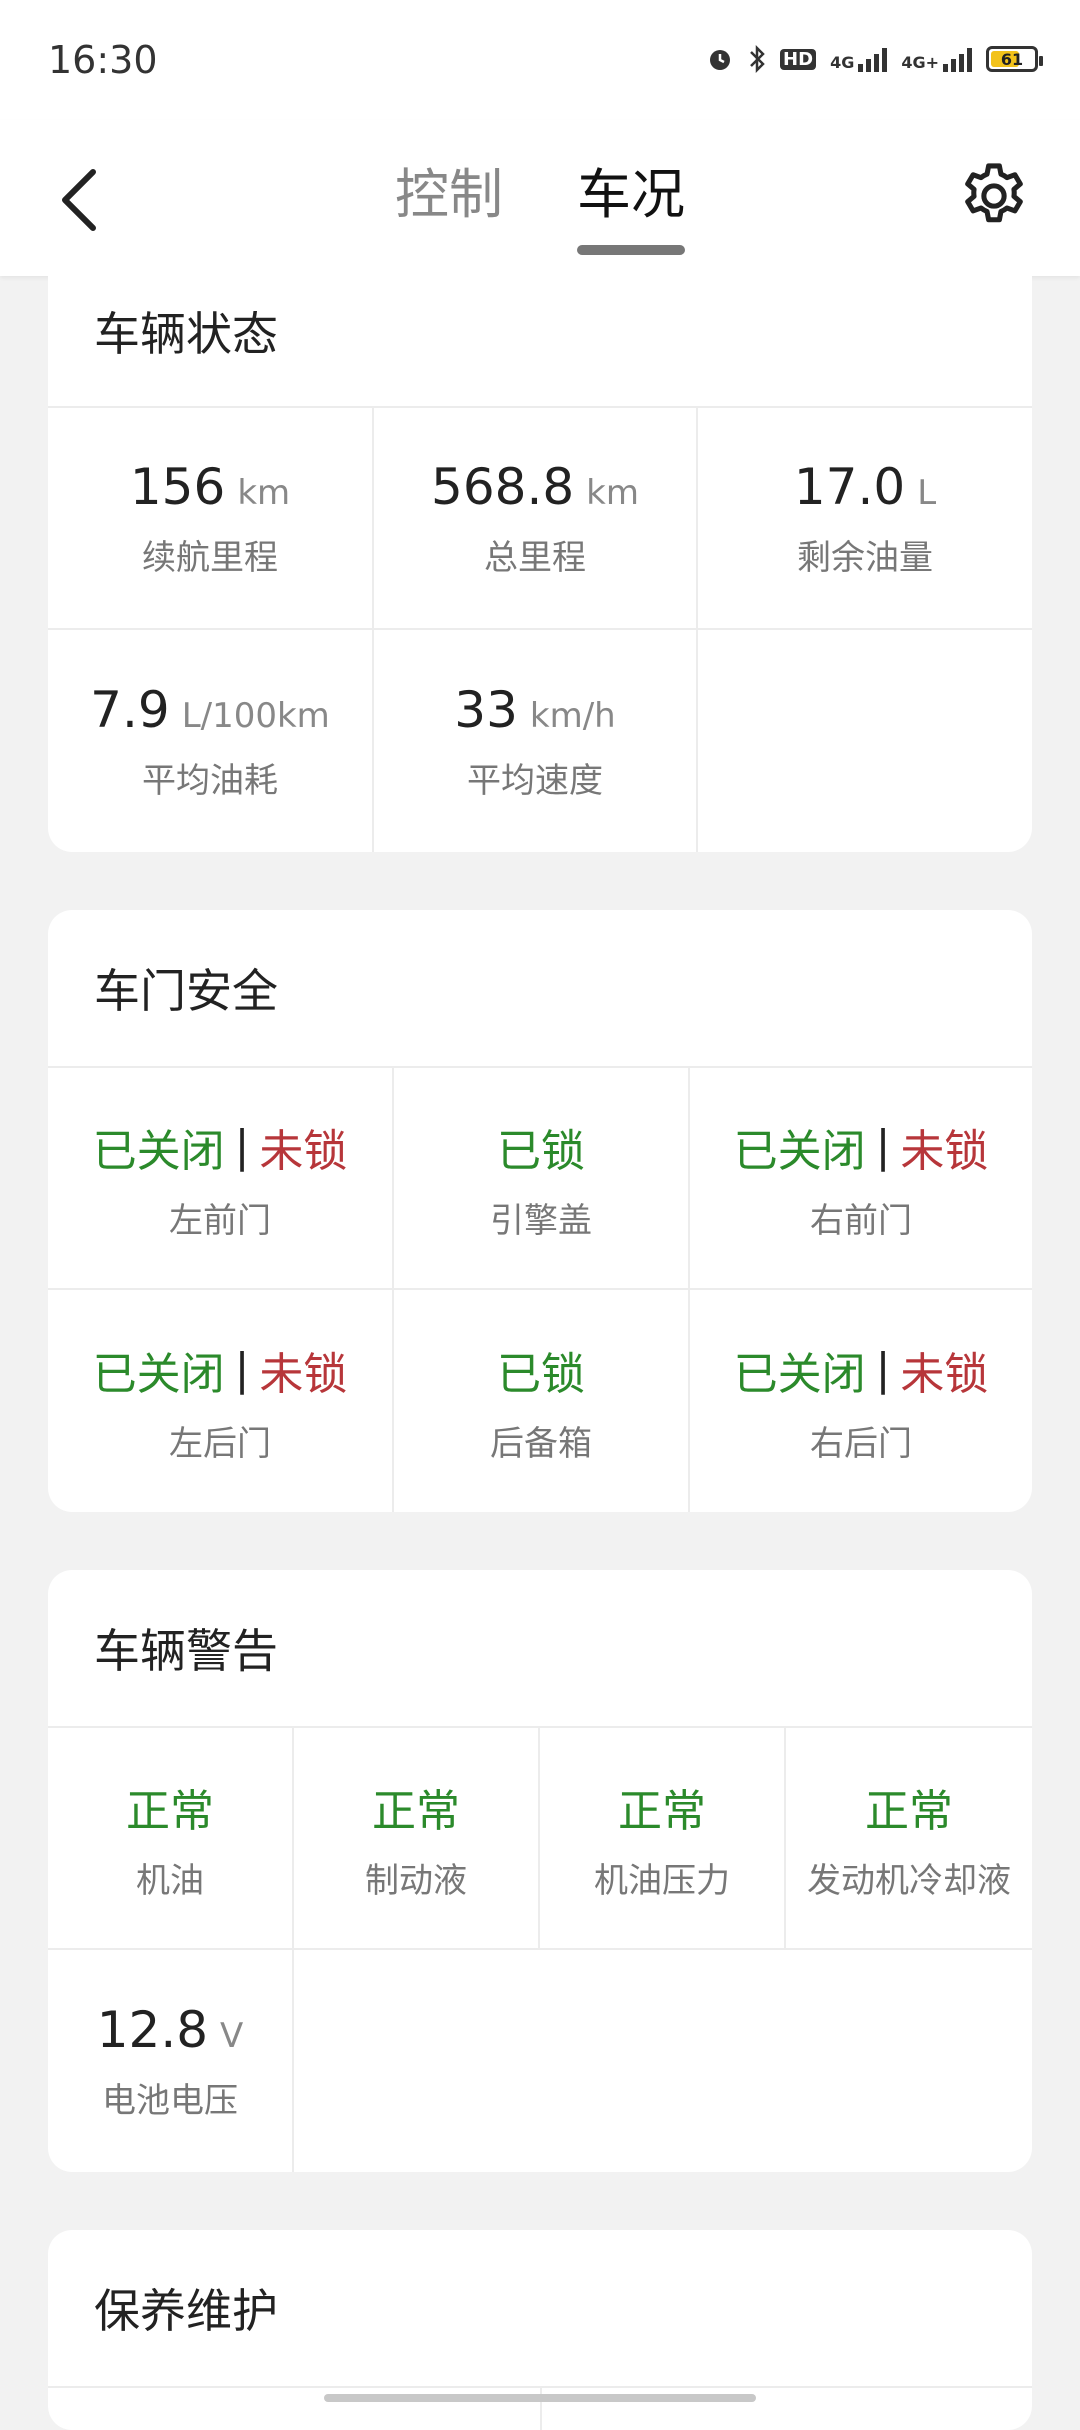 This screenshot has width=1080, height=2430. What do you see at coordinates (220, 1443) in the screenshot?
I see `rear-left-door-label: 左后门` at bounding box center [220, 1443].